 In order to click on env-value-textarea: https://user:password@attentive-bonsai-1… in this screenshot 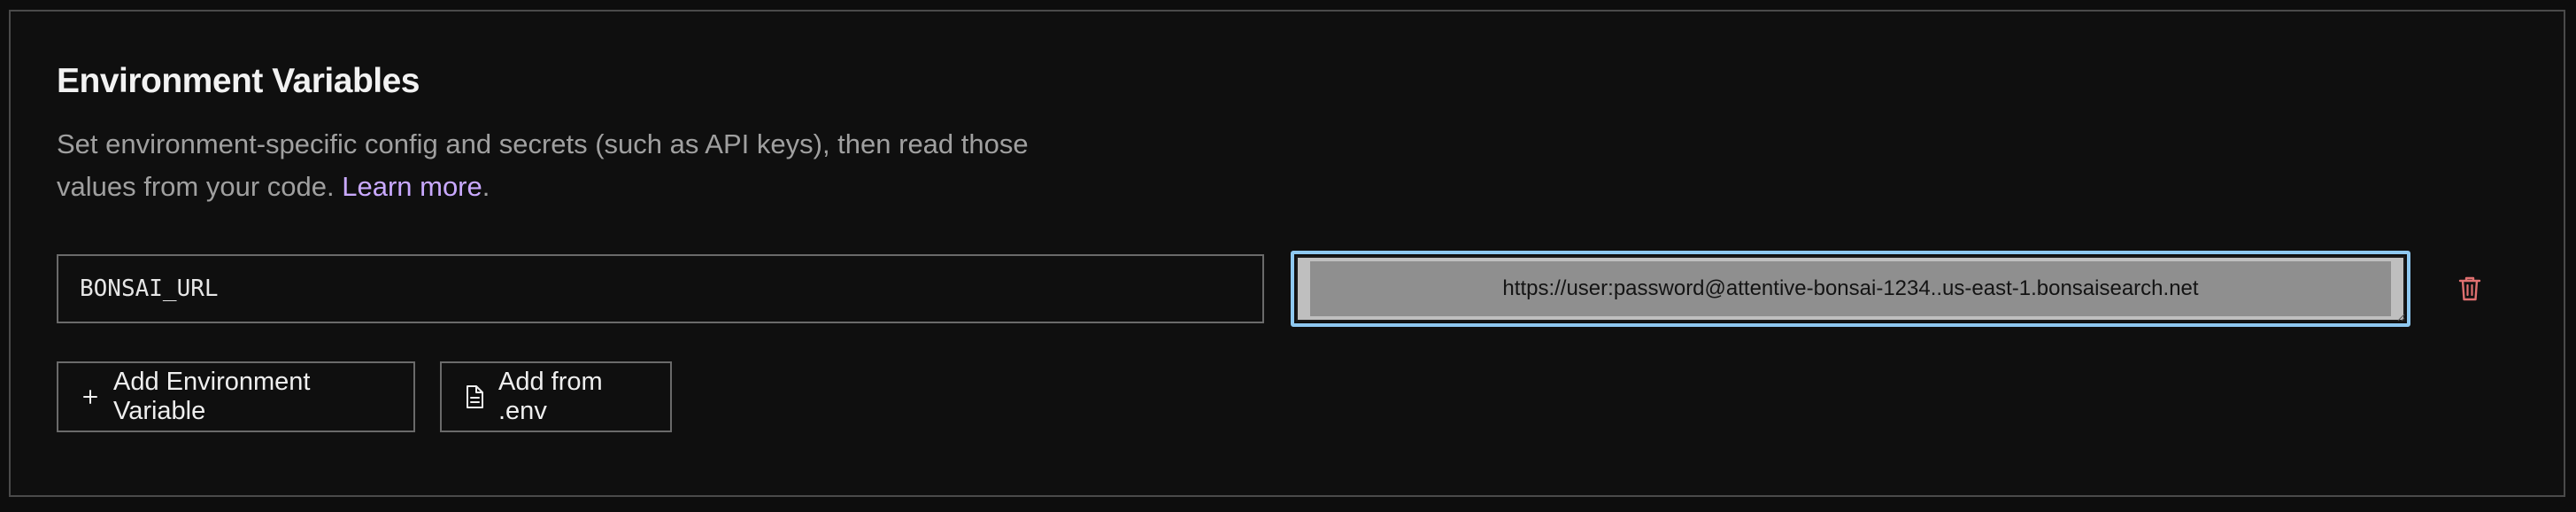, I will do `click(1850, 289)`.